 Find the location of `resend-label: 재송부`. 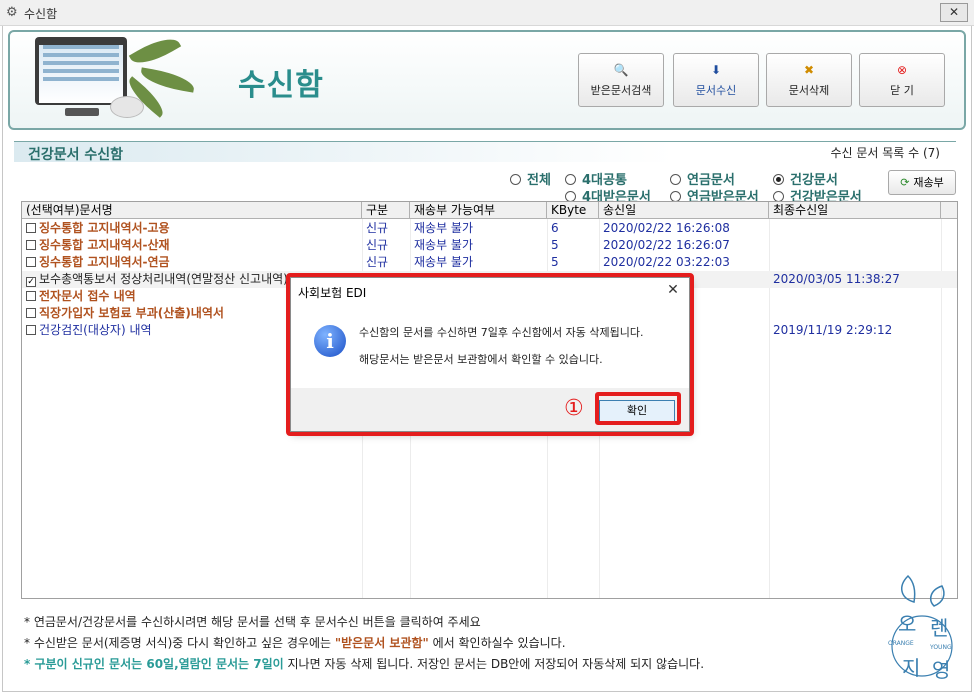

resend-label: 재송부 is located at coordinates (928, 182).